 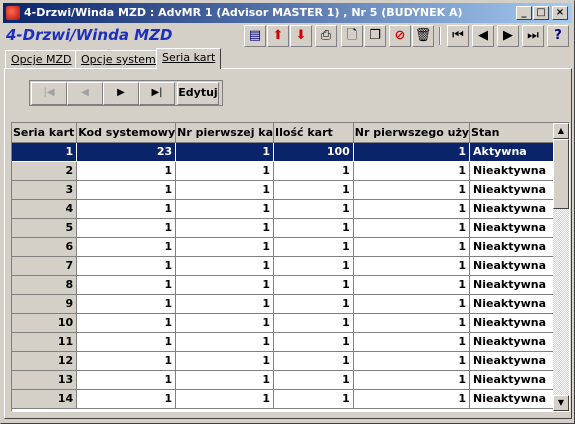 I want to click on tab-opcje-mzd: Opcje MZD, so click(x=41, y=59).